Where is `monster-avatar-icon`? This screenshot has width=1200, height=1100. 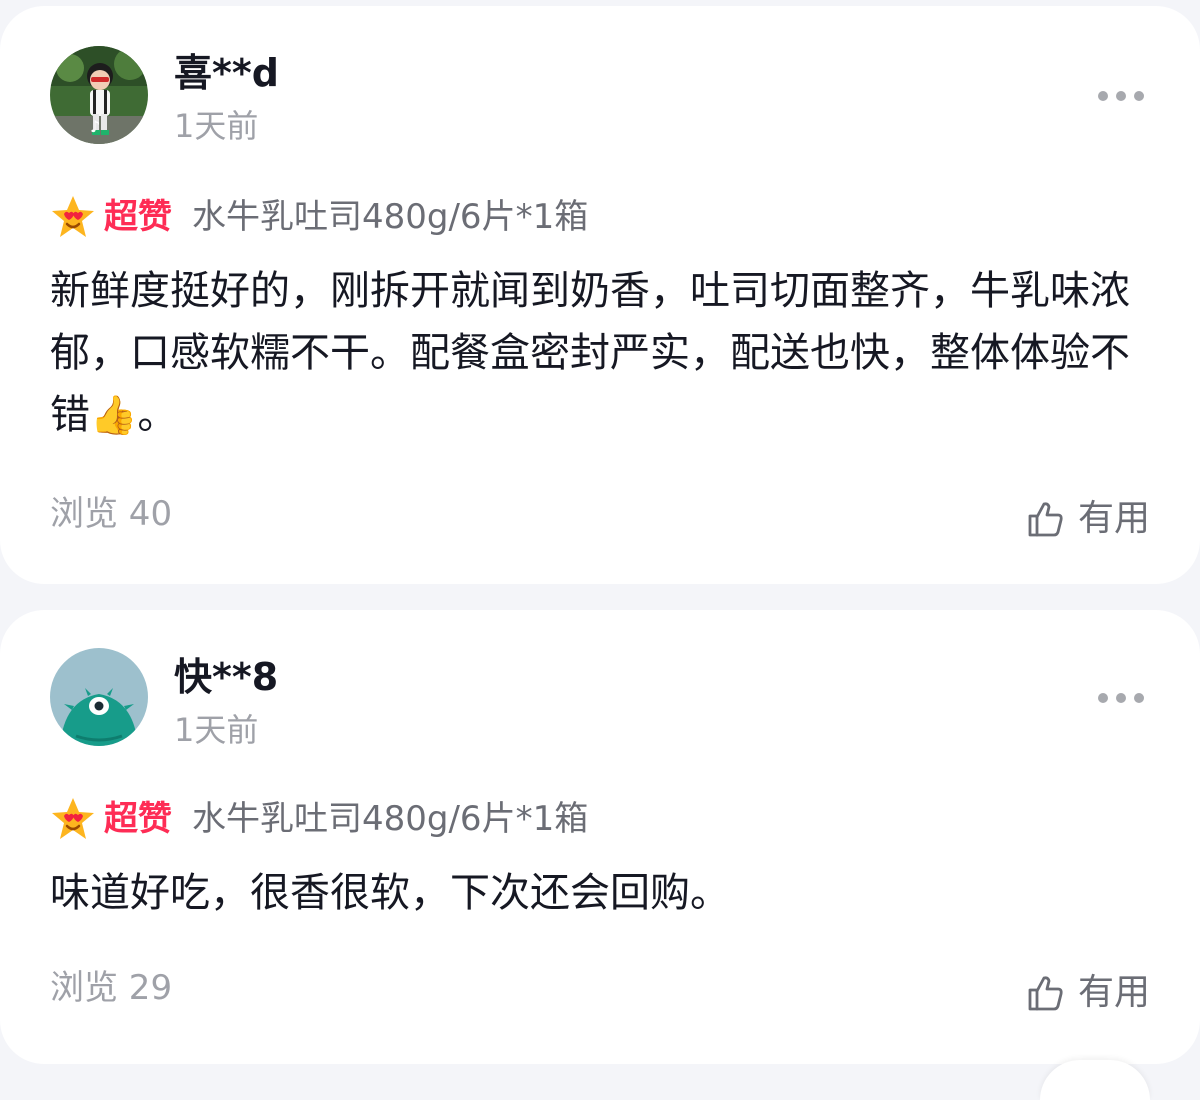
monster-avatar-icon is located at coordinates (99, 697).